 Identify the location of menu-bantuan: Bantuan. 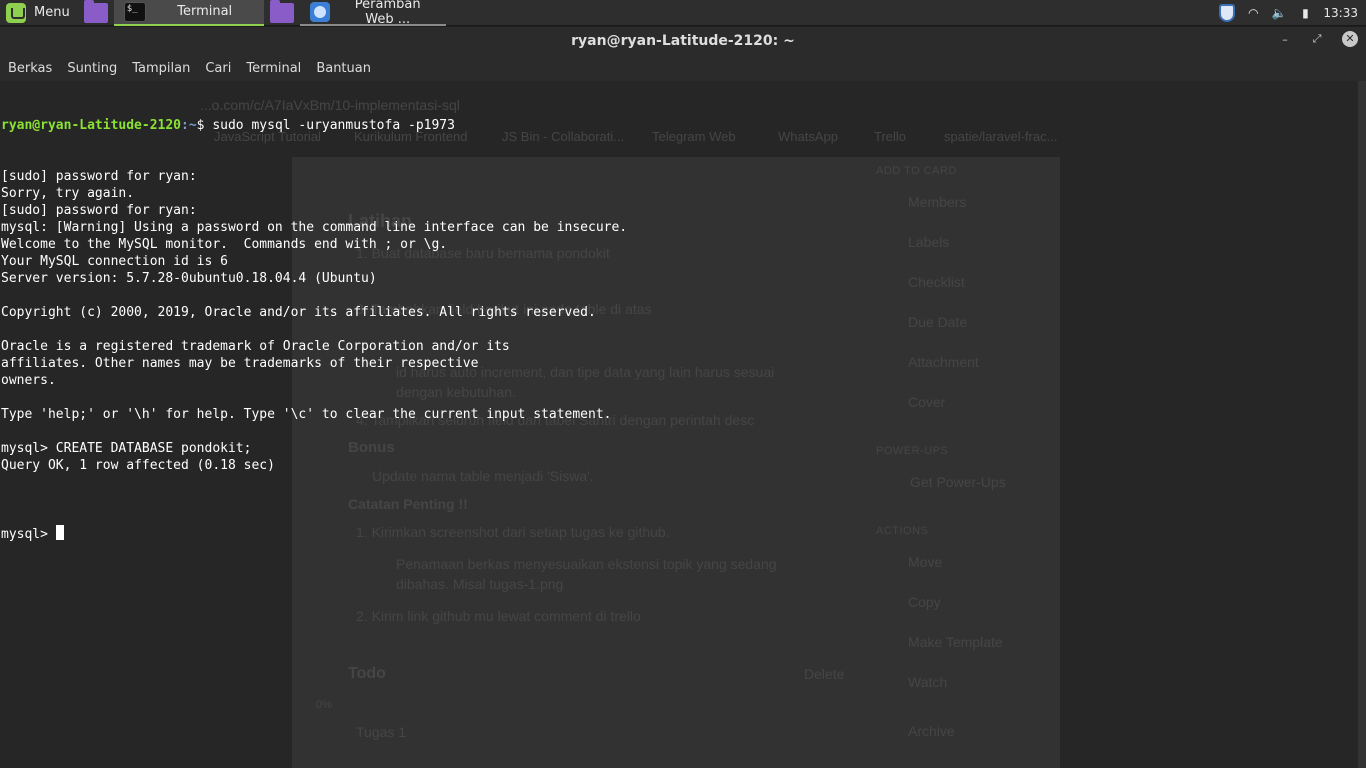
(343, 68).